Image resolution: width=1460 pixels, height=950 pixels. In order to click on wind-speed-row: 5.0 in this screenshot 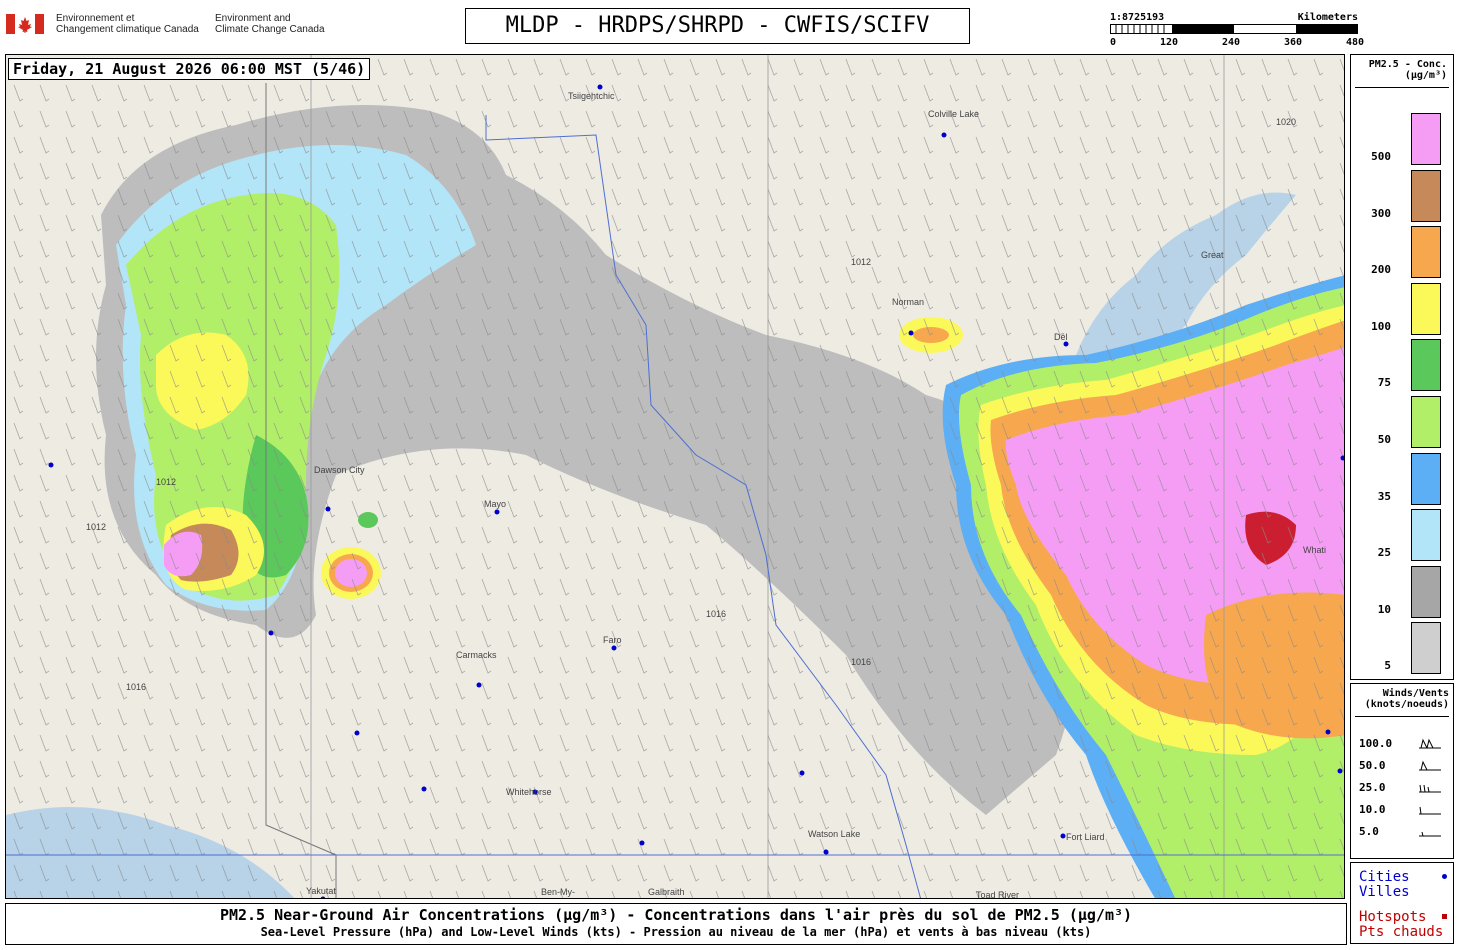, I will do `click(1402, 836)`.